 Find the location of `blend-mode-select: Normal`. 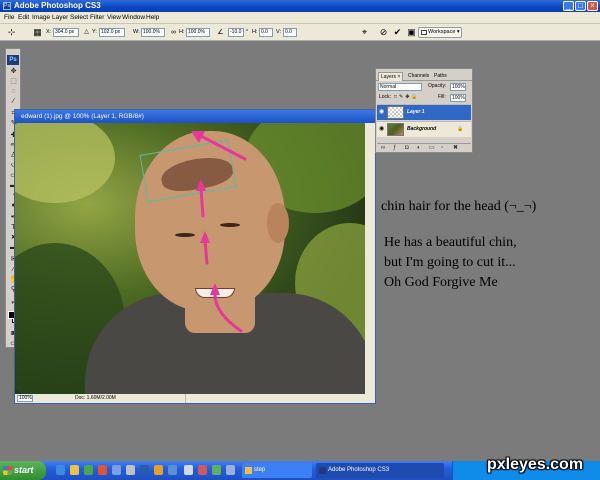

blend-mode-select: Normal is located at coordinates (400, 87).